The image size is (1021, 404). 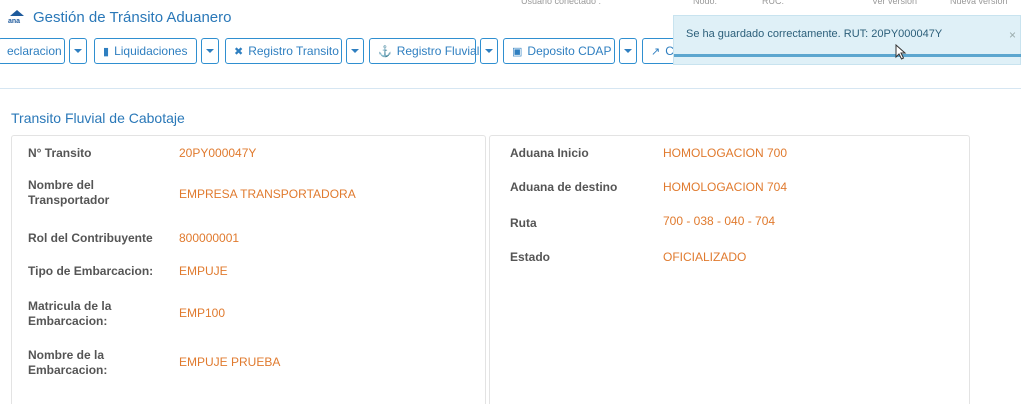 What do you see at coordinates (293, 51) in the screenshot?
I see `registro-transito-label: Registro Transito` at bounding box center [293, 51].